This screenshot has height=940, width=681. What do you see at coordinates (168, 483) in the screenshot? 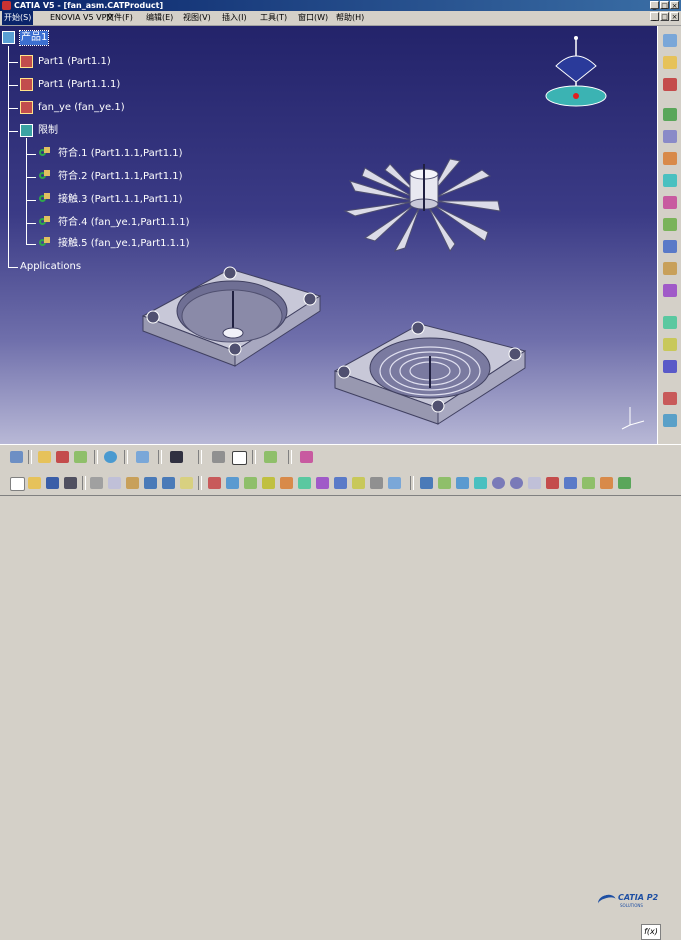
I see `redo-icon` at bounding box center [168, 483].